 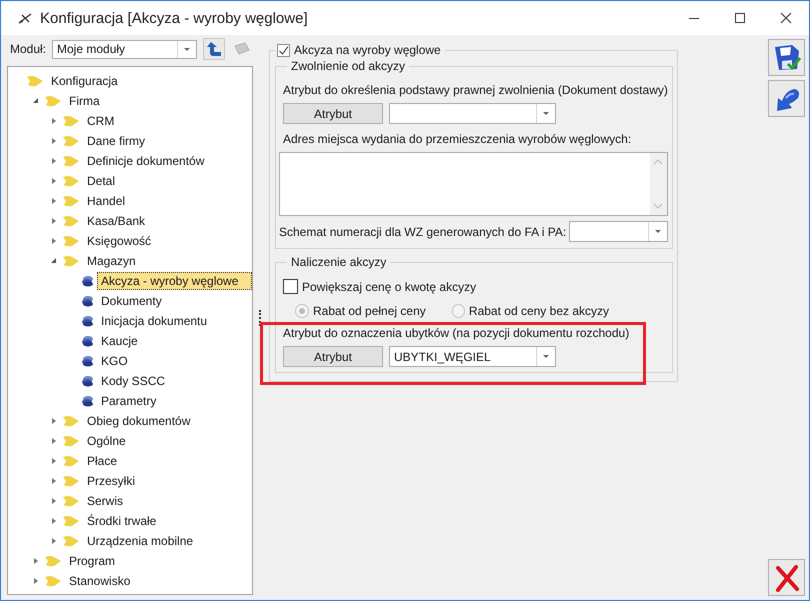 I want to click on tree-item: Środki trwałe, so click(x=121, y=521).